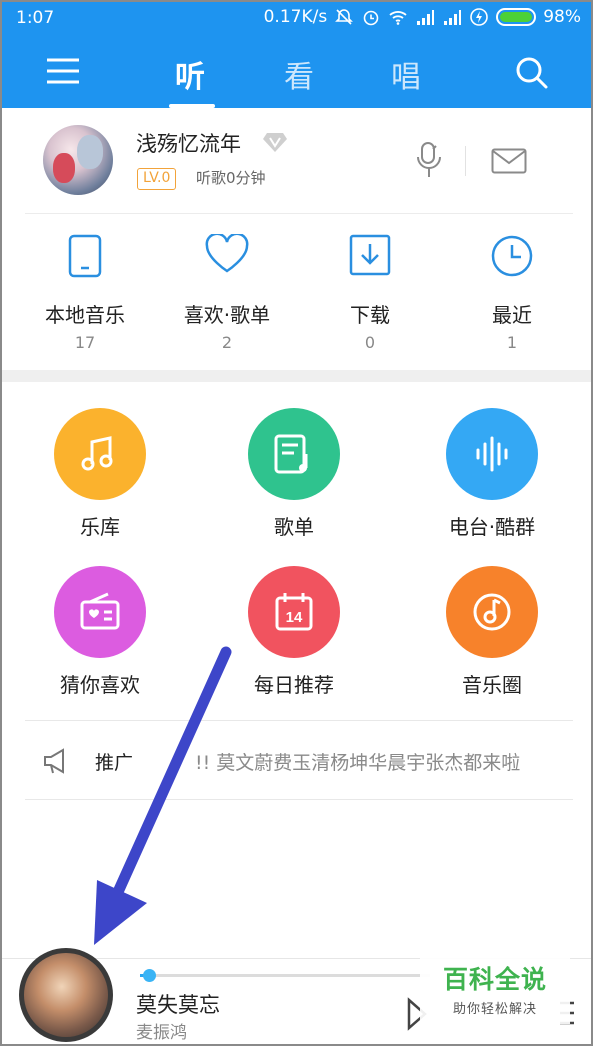 The image size is (593, 1046). Describe the element at coordinates (294, 617) in the screenshot. I see `calendar-day: 14` at that location.